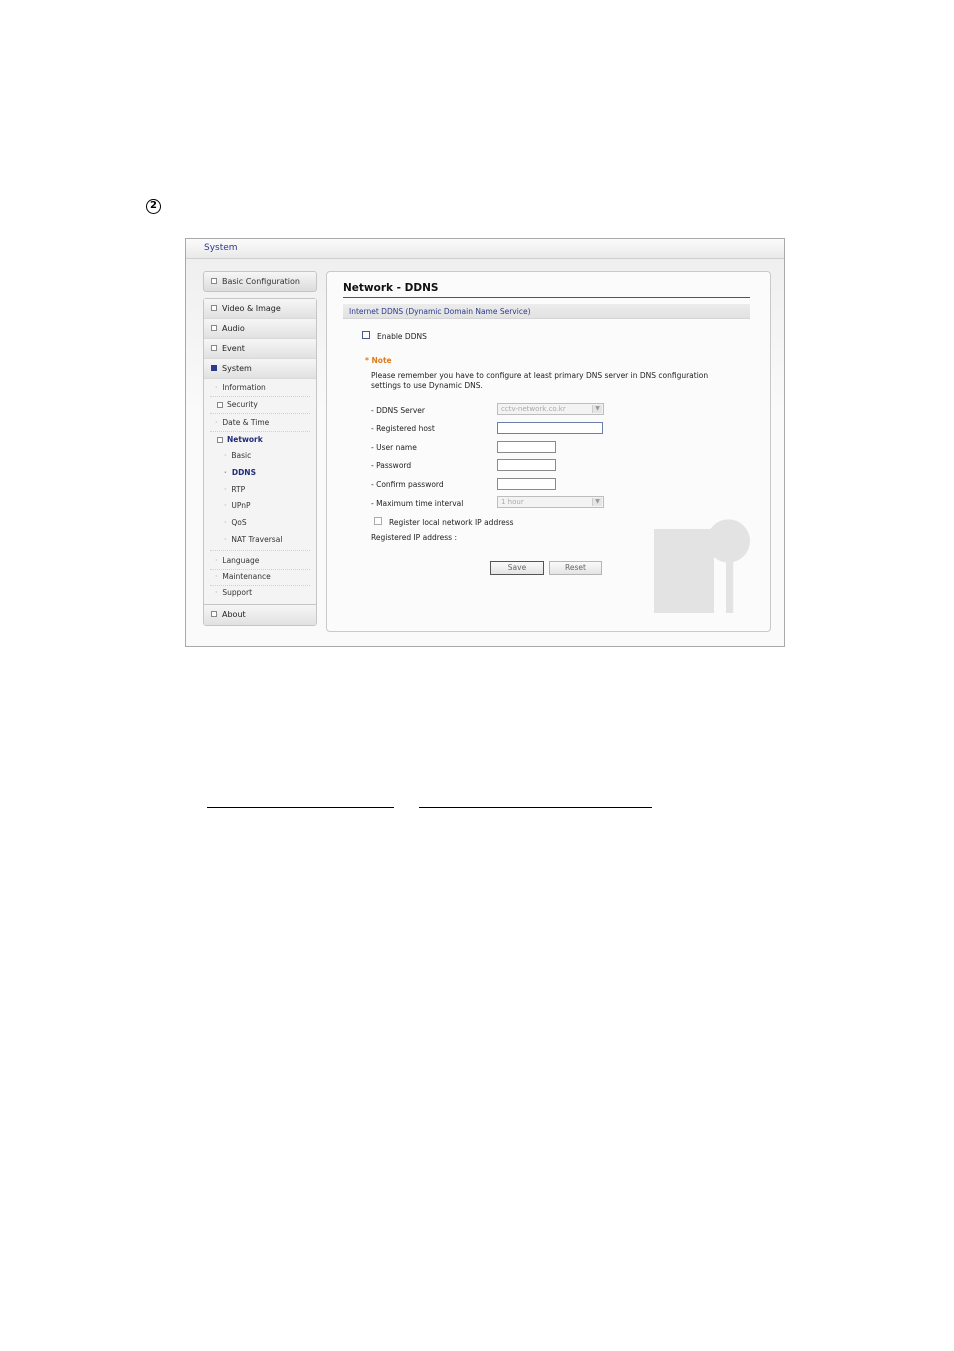 The width and height of the screenshot is (954, 1351). I want to click on step-number-badge: 2, so click(153, 206).